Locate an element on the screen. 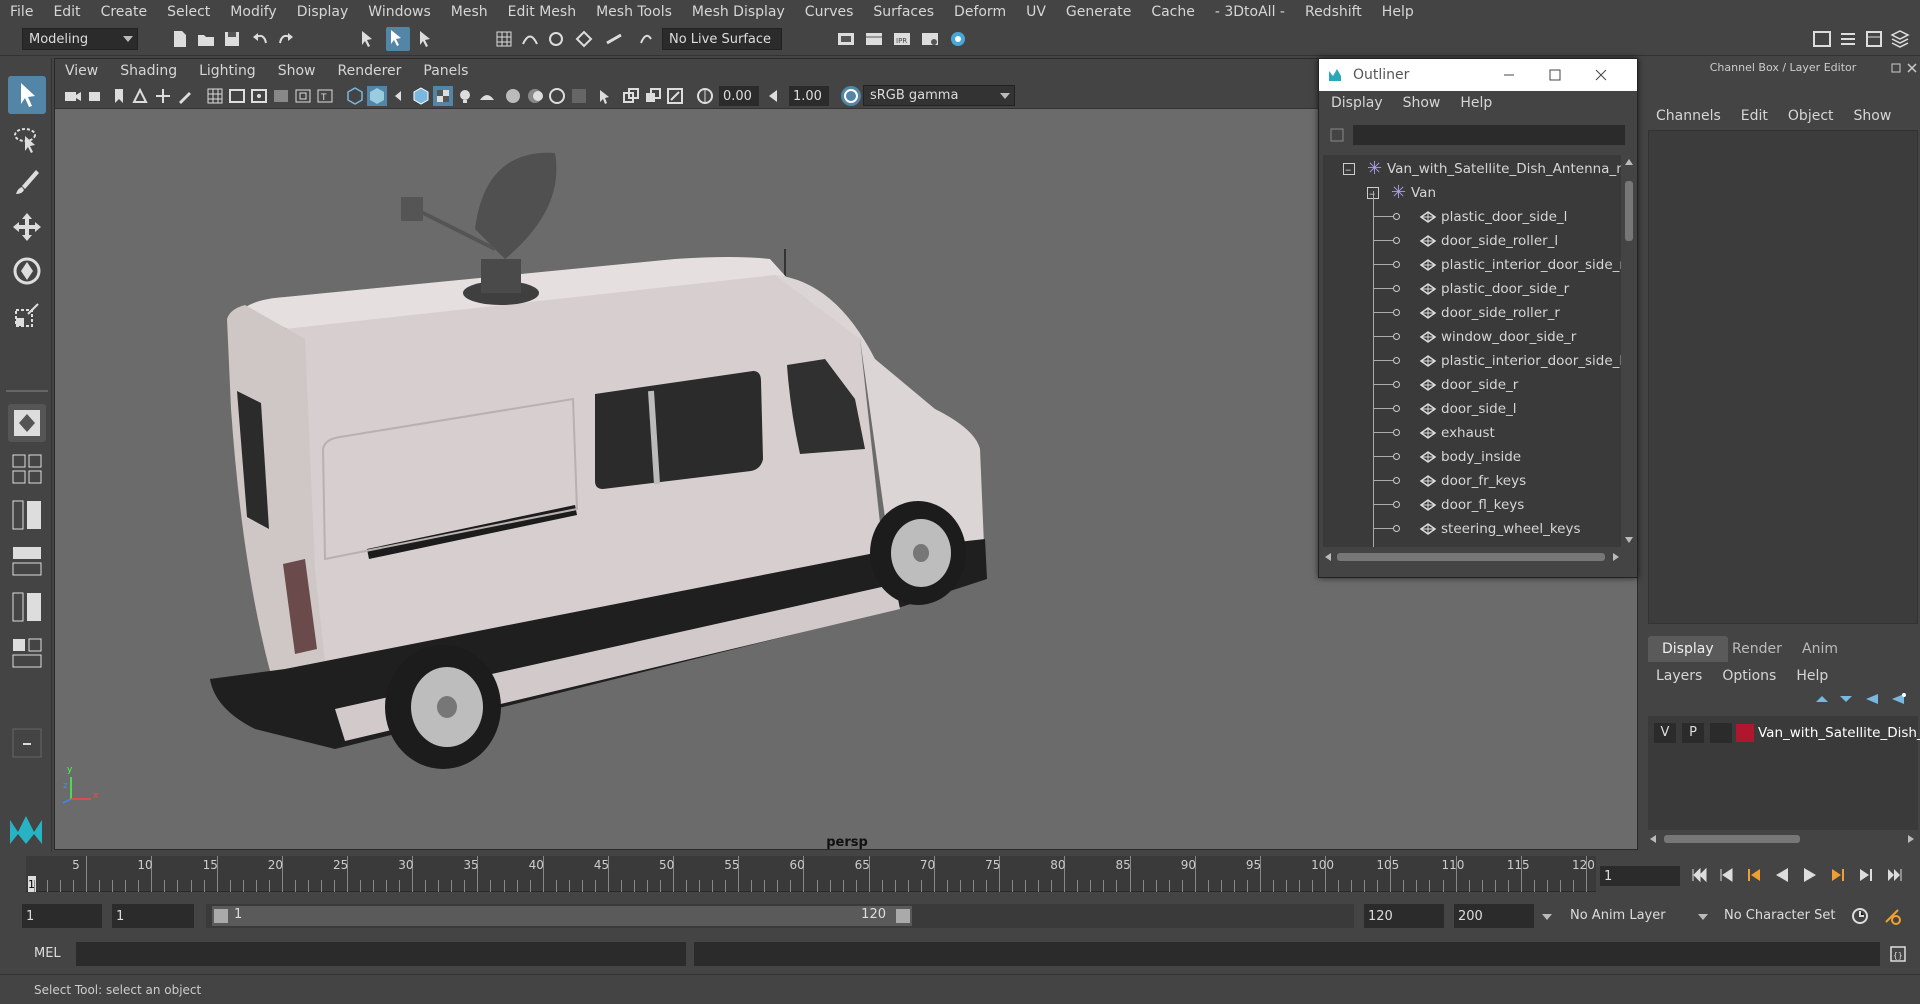 Image resolution: width=1920 pixels, height=1004 pixels. menu-curves: Curves is located at coordinates (829, 12).